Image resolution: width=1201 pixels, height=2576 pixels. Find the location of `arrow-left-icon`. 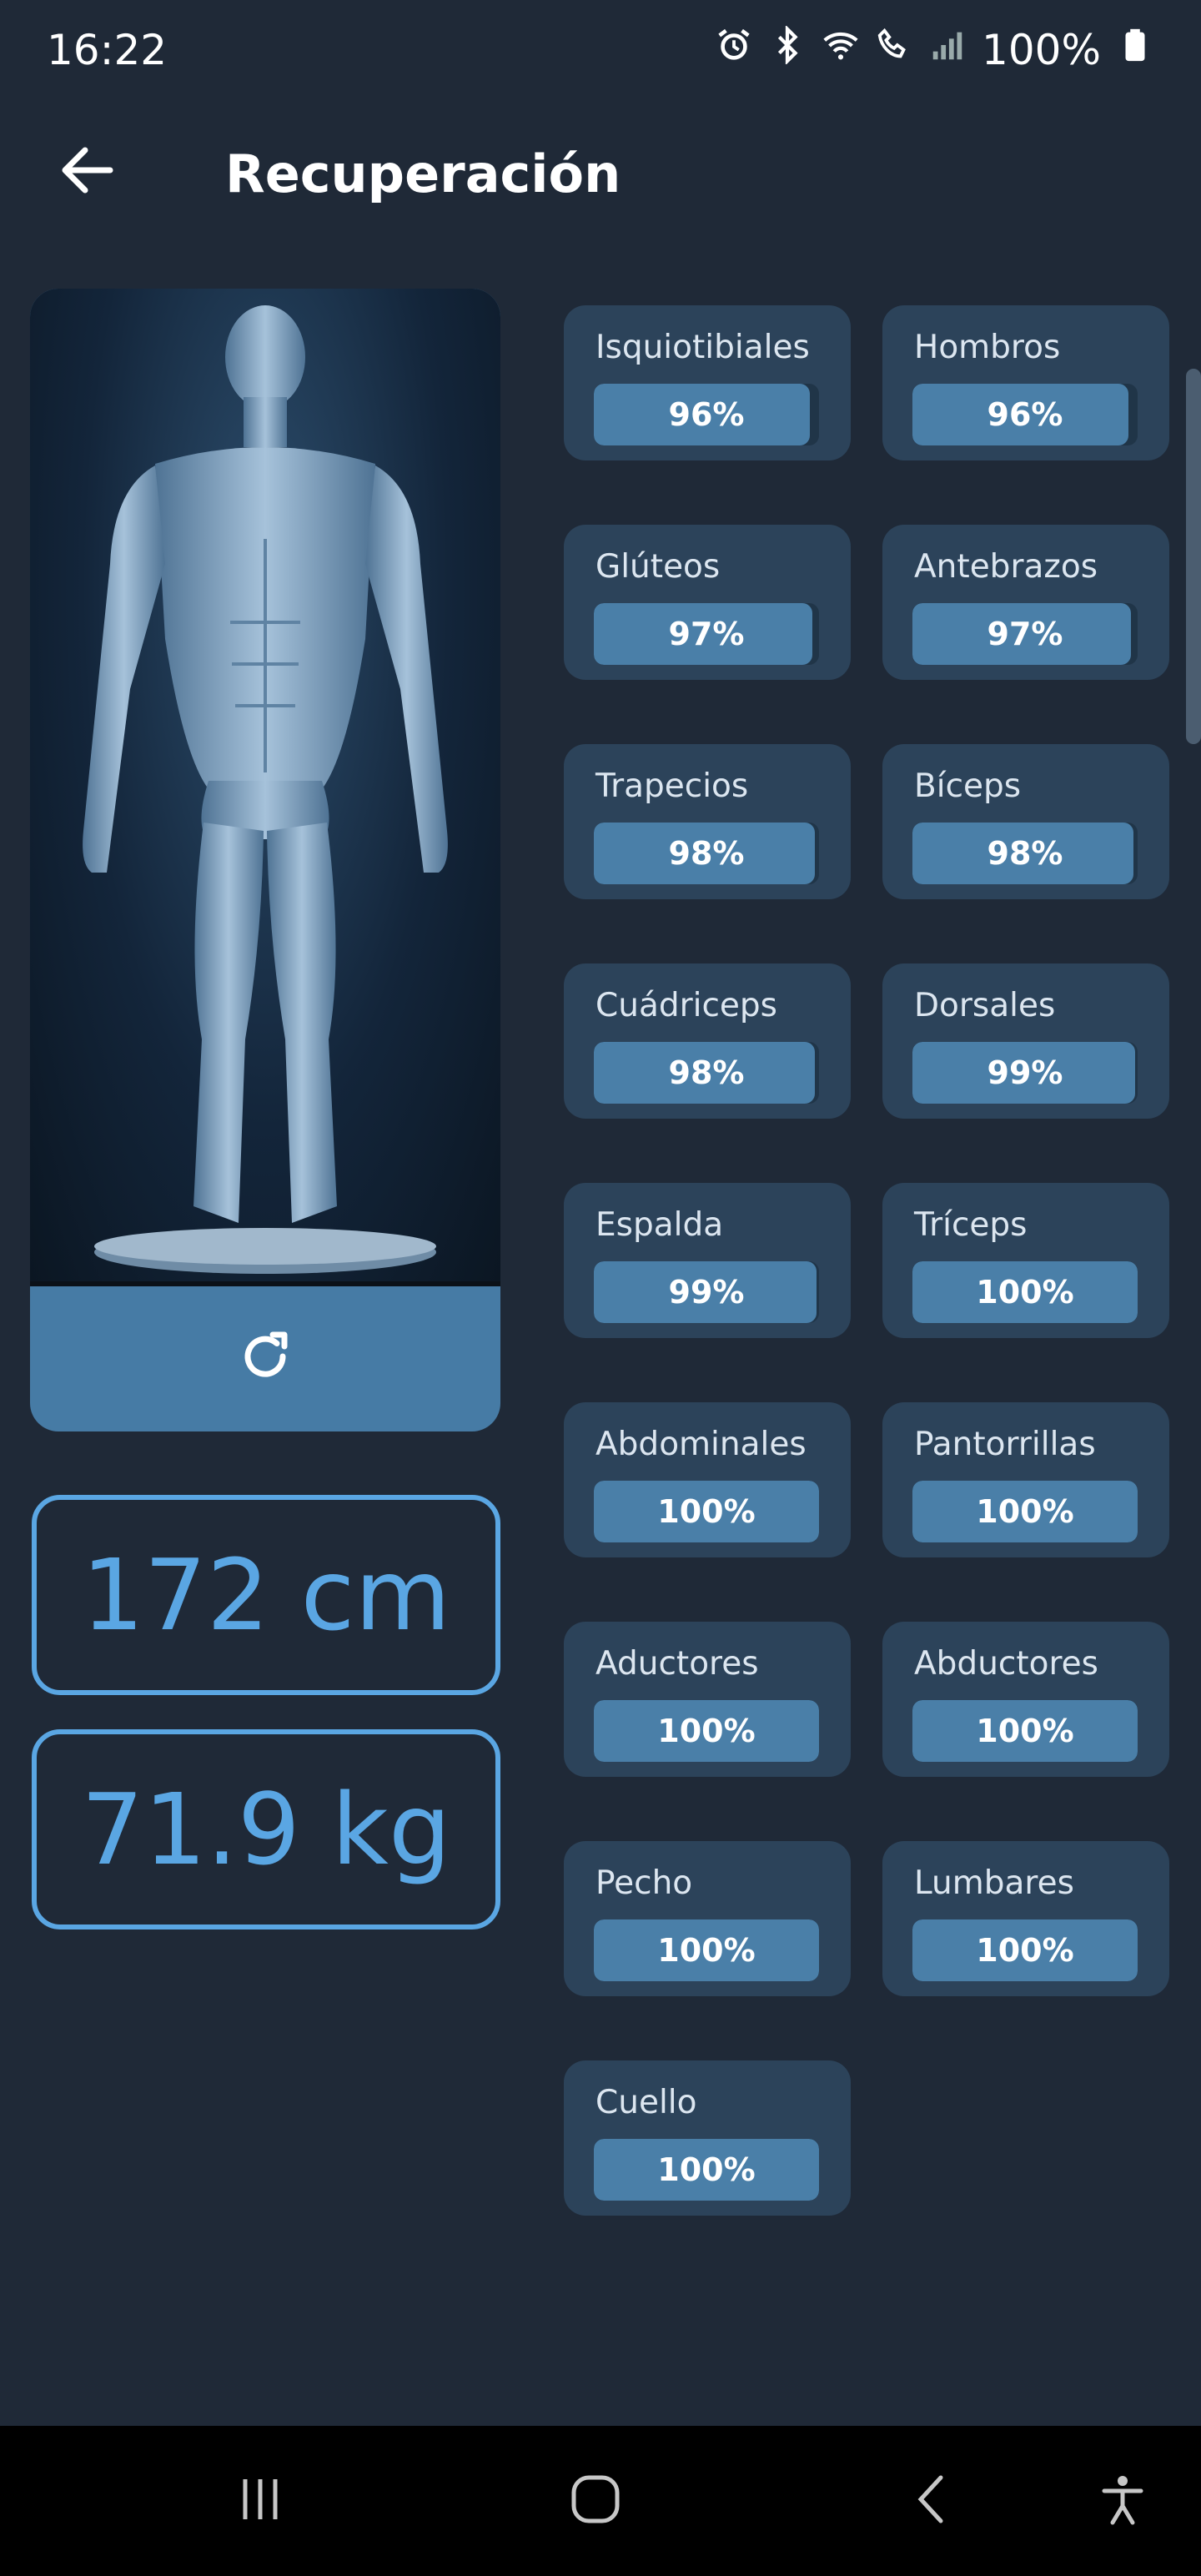

arrow-left-icon is located at coordinates (88, 172).